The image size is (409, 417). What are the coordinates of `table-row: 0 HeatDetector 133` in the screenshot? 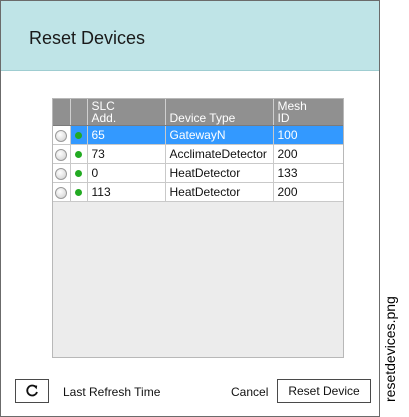 It's located at (198, 173).